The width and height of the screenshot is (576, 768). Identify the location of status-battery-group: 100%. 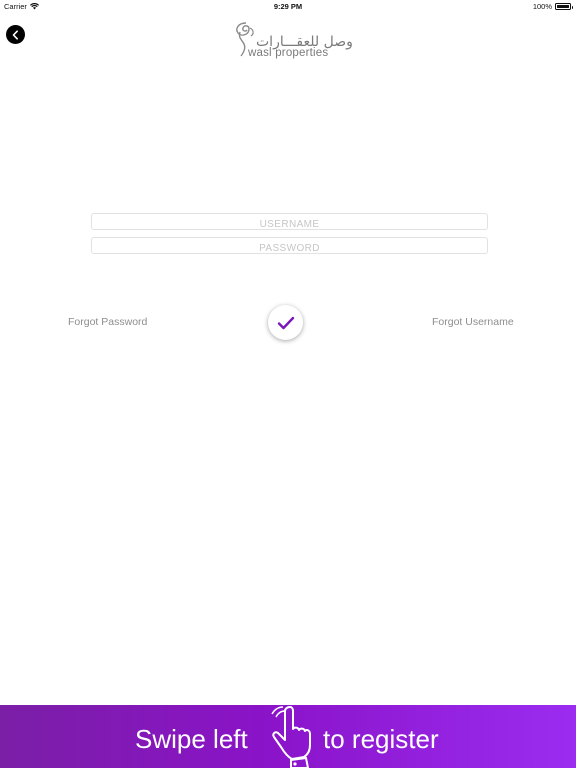
(552, 6).